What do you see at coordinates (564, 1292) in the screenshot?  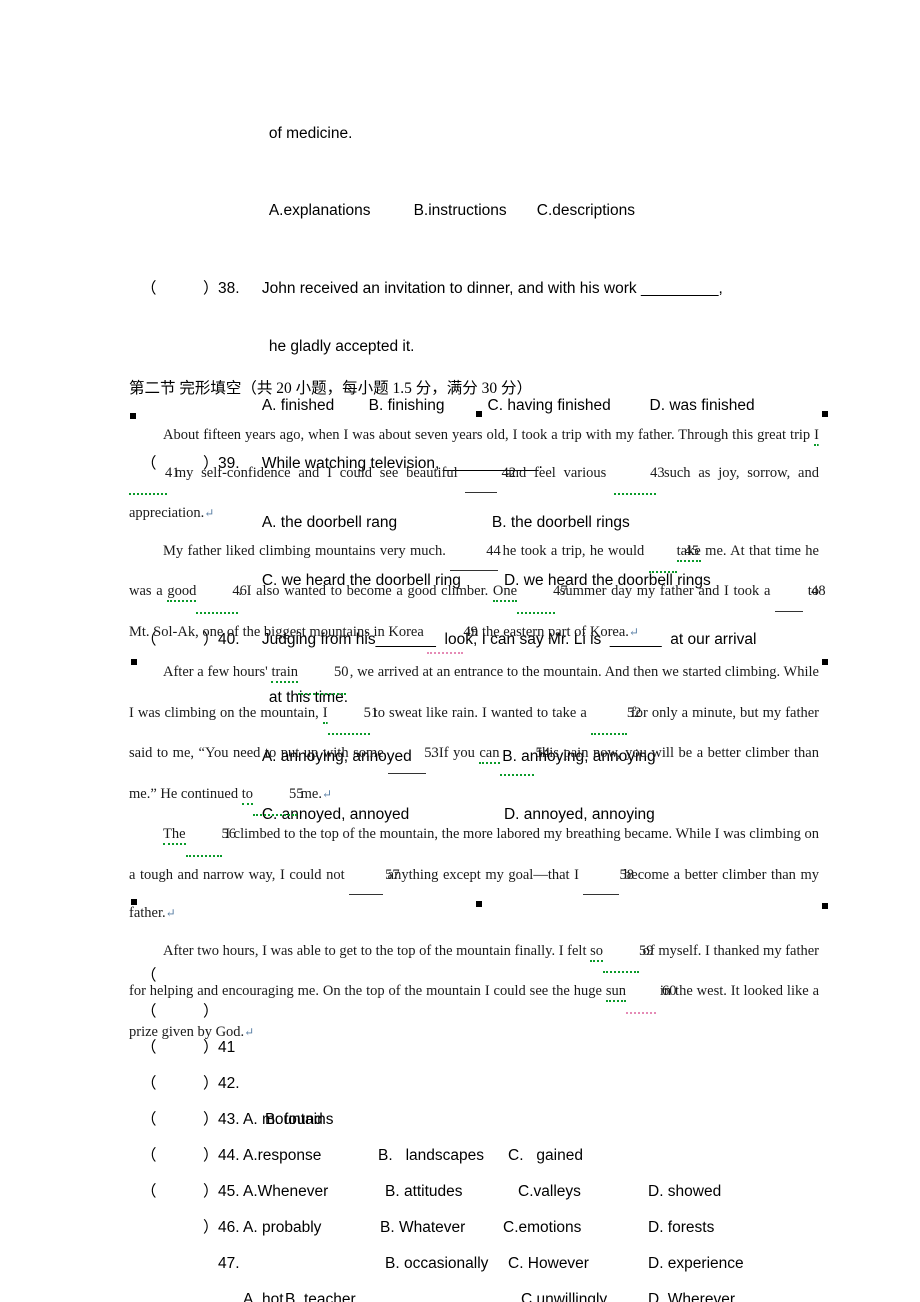 I see `cloze-45-option-c: C.unwillingly` at bounding box center [564, 1292].